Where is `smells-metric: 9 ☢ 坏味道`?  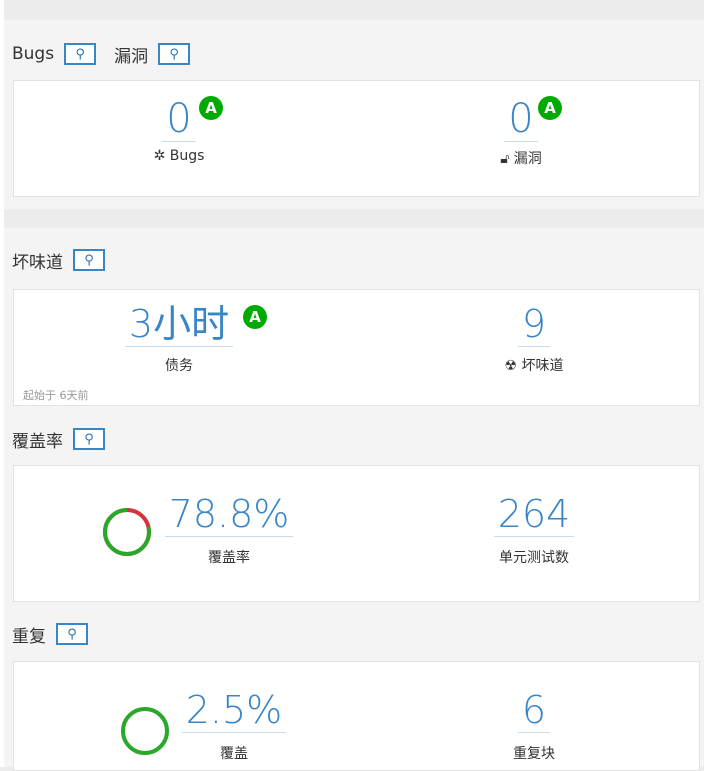
smells-metric: 9 ☢ 坏味道 is located at coordinates (534, 339).